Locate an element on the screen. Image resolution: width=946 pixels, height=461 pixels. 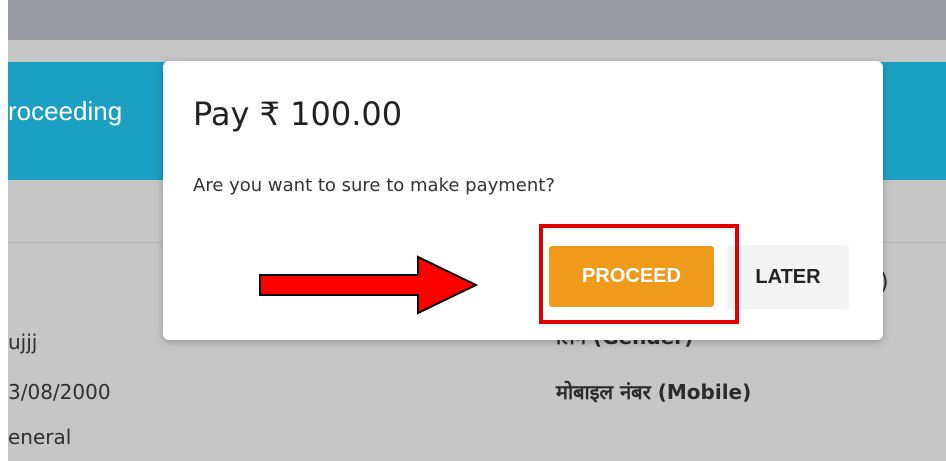
left-edge is located at coordinates (4, 230).